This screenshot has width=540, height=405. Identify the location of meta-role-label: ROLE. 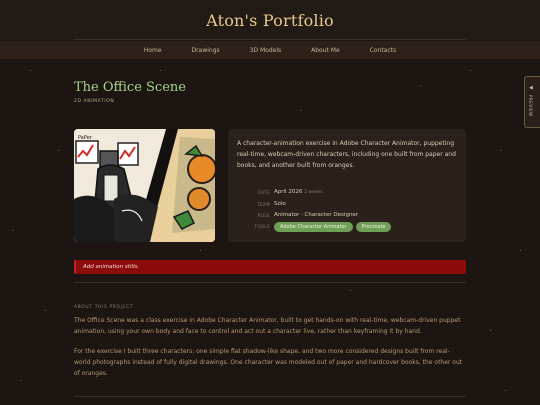
(263, 215).